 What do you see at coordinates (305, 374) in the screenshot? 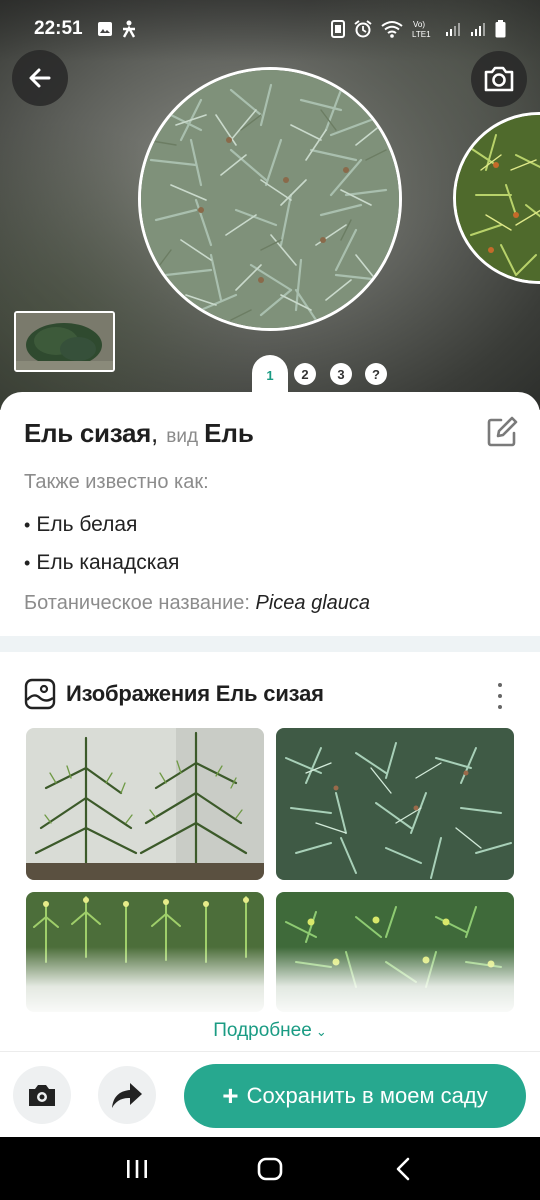
I see `pager-dot-2: 2` at bounding box center [305, 374].